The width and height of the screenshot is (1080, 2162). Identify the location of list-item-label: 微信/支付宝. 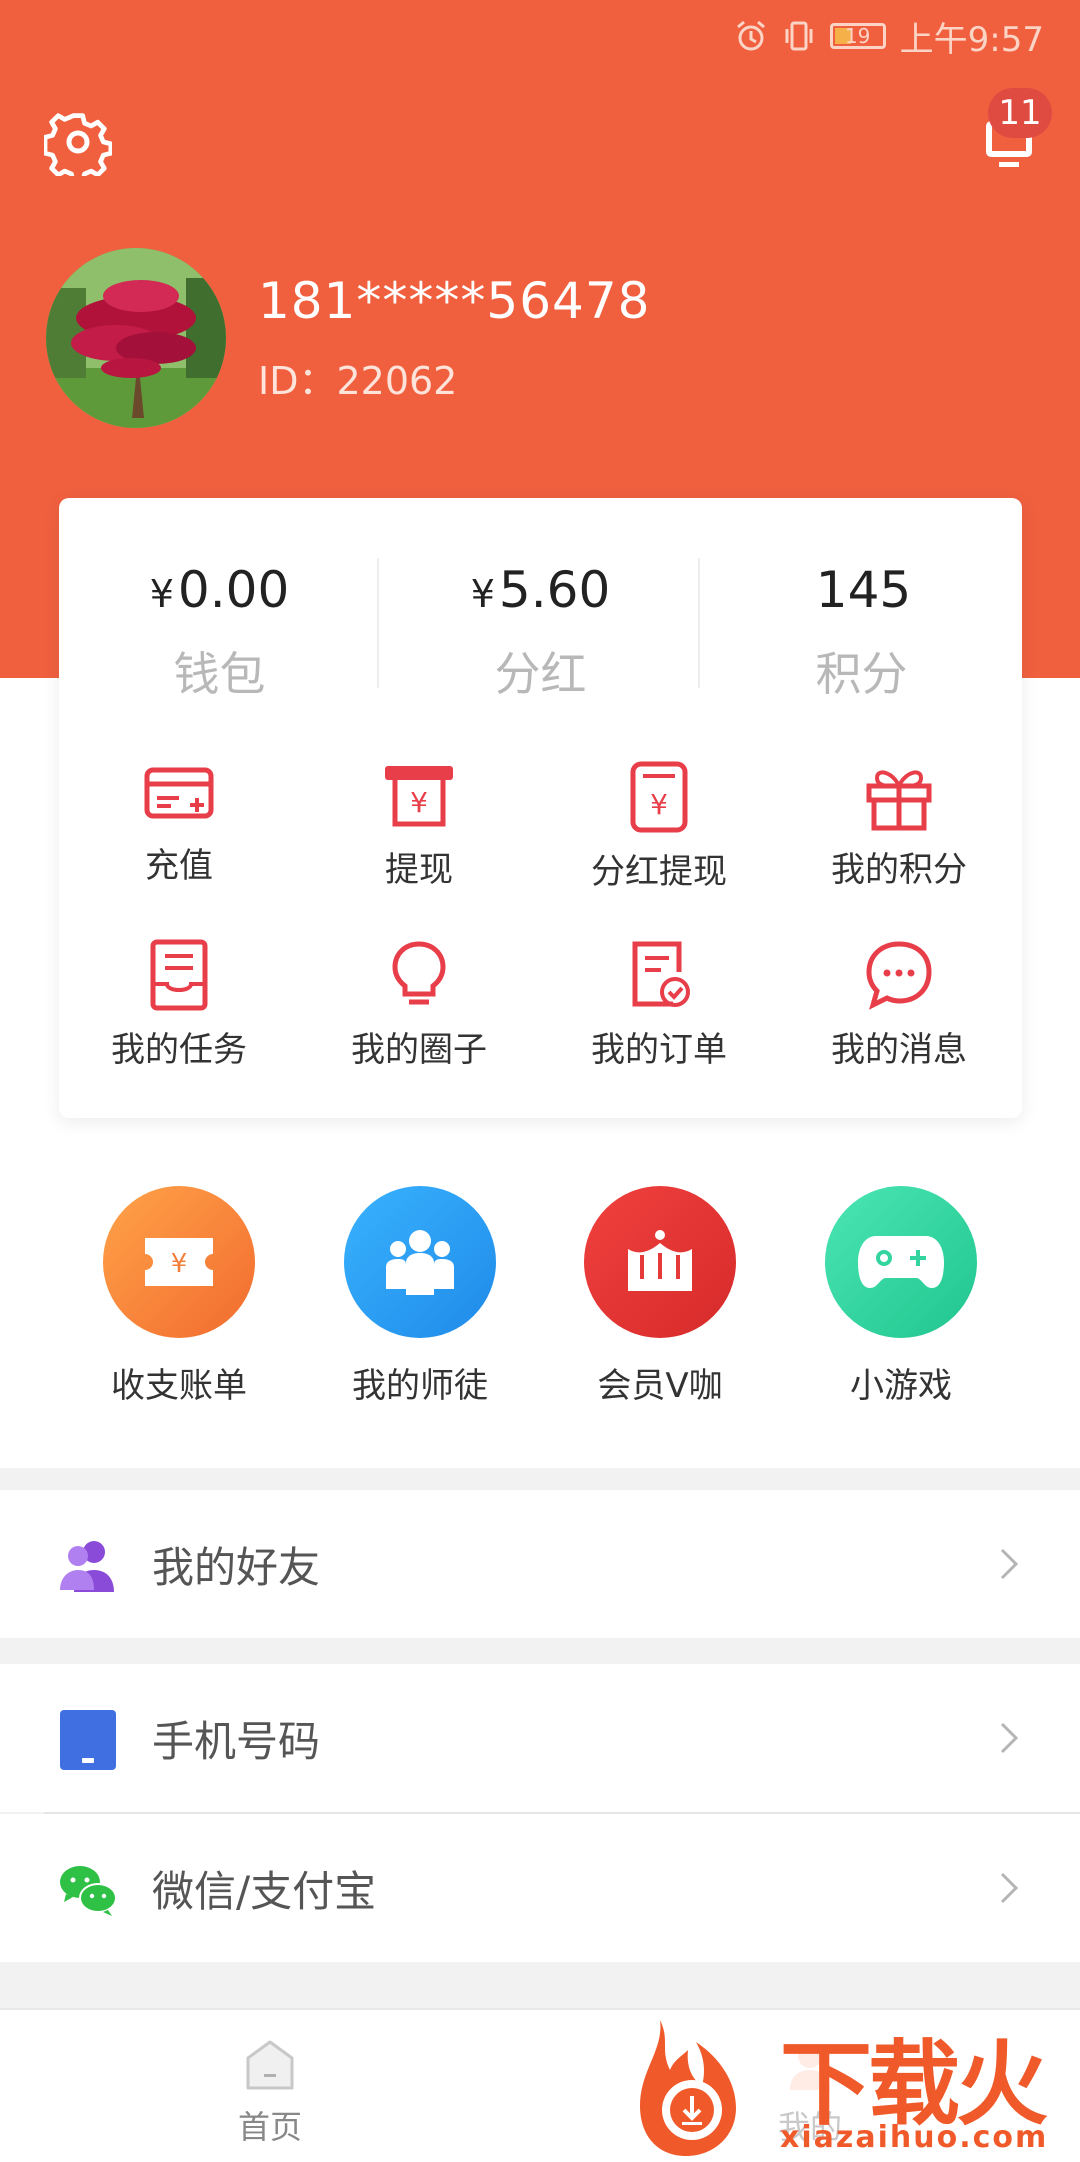
(264, 1891).